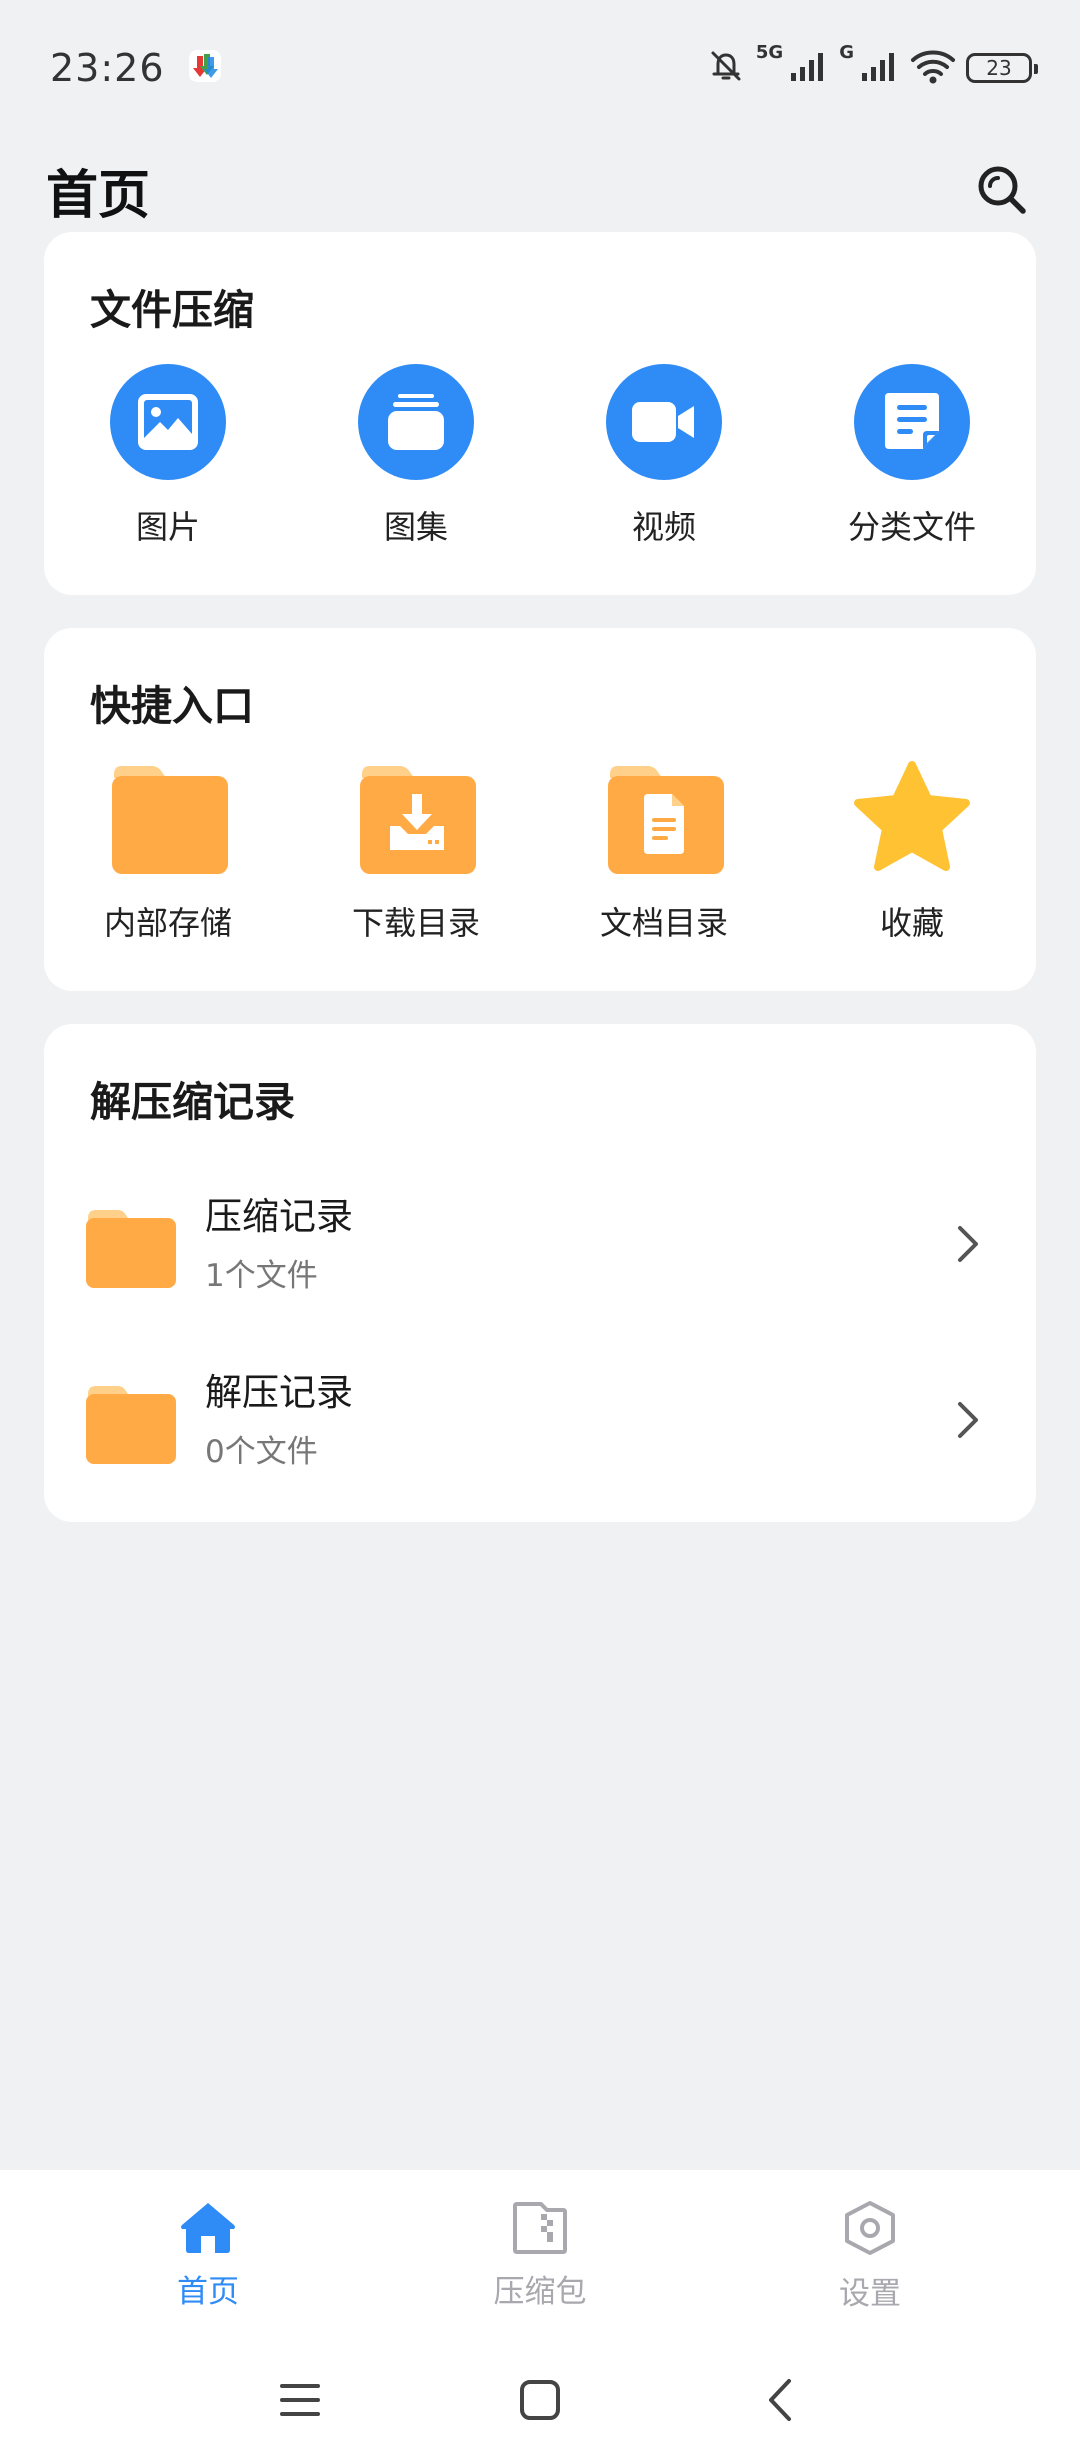  I want to click on home-square-icon, so click(540, 2400).